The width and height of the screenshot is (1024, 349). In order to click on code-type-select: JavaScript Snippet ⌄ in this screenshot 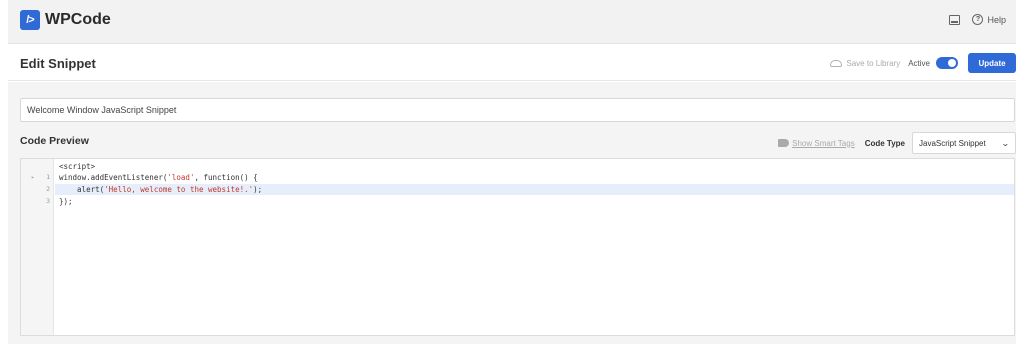, I will do `click(964, 143)`.